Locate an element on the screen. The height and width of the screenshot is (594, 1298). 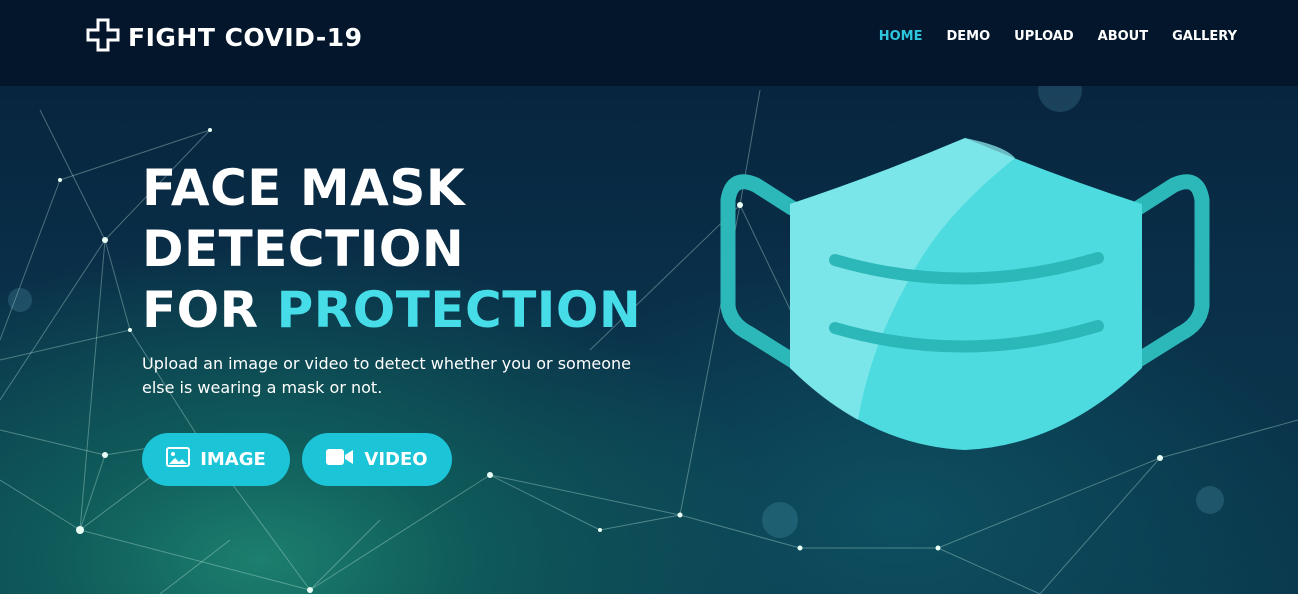
headline-accent-word: PROTECTION is located at coordinates (459, 310).